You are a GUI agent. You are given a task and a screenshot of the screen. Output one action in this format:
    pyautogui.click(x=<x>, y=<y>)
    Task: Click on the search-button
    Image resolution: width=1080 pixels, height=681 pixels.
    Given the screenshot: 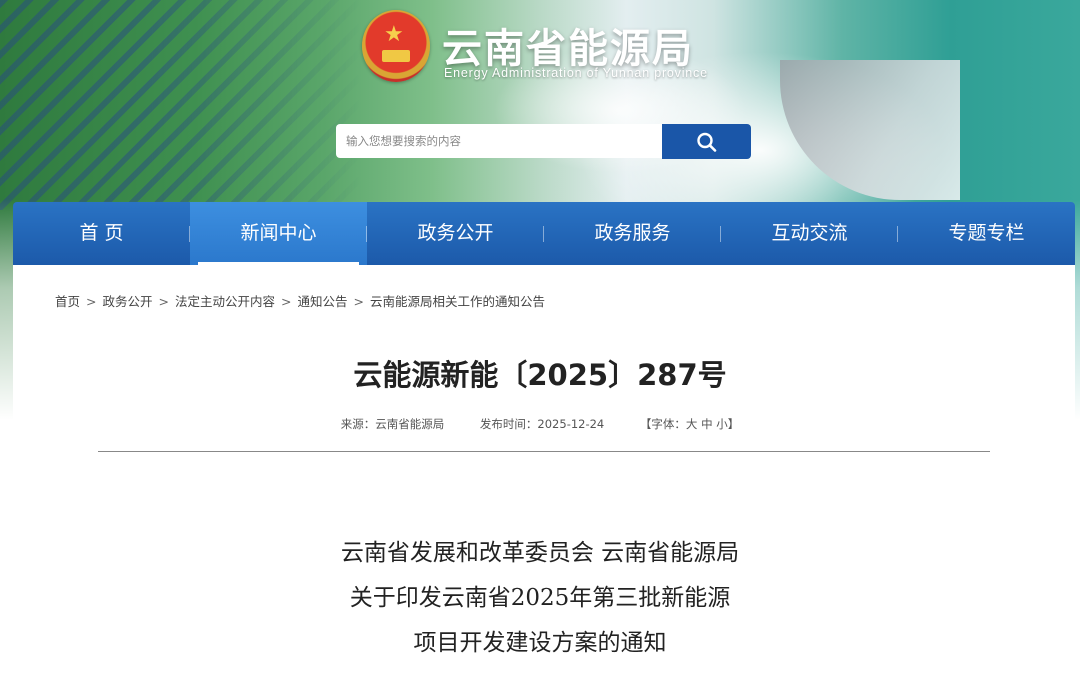 What is the action you would take?
    pyautogui.click(x=706, y=141)
    